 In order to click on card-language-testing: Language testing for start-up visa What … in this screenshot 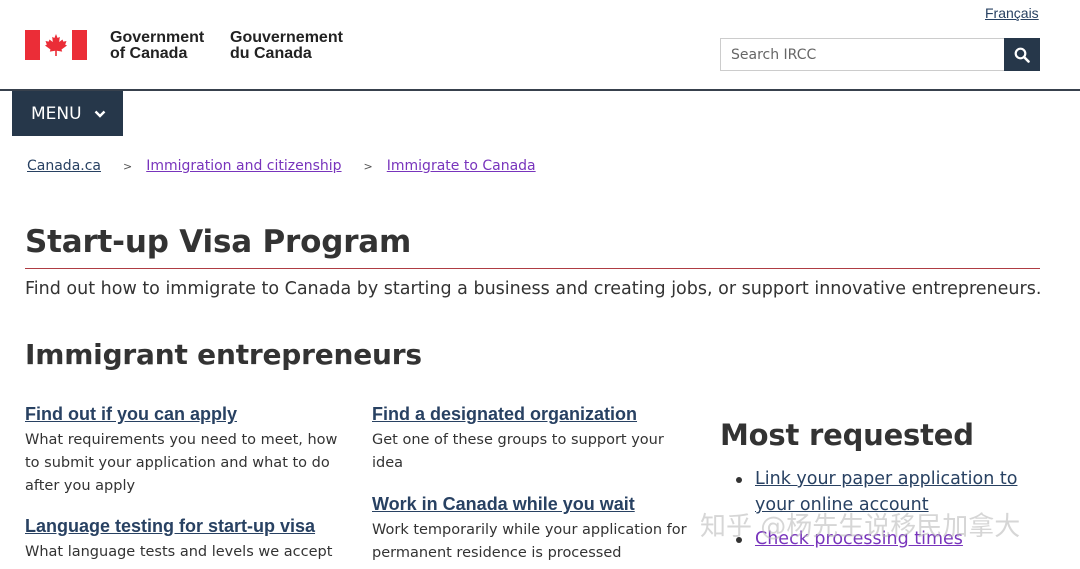, I will do `click(185, 539)`.